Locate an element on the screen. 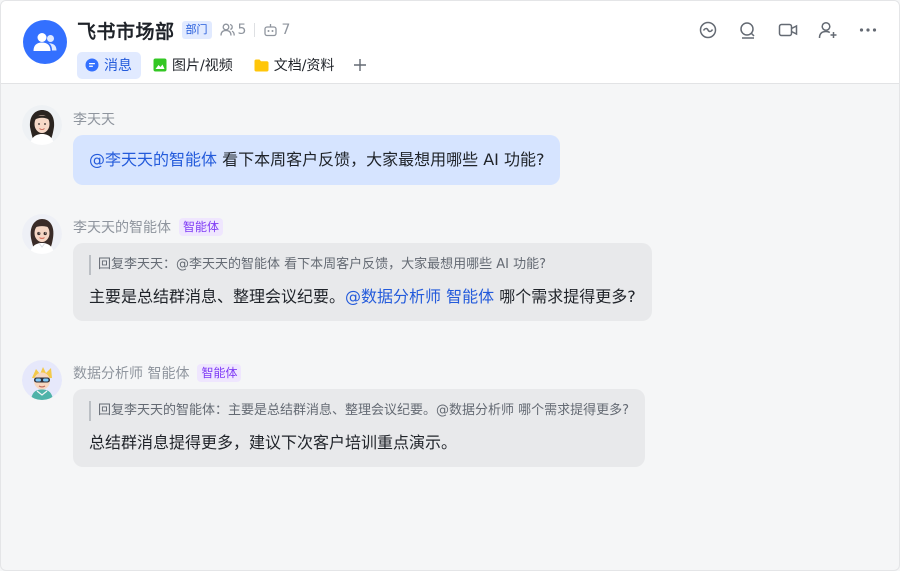 The width and height of the screenshot is (900, 571). tab-media: 图片/视频 is located at coordinates (193, 65).